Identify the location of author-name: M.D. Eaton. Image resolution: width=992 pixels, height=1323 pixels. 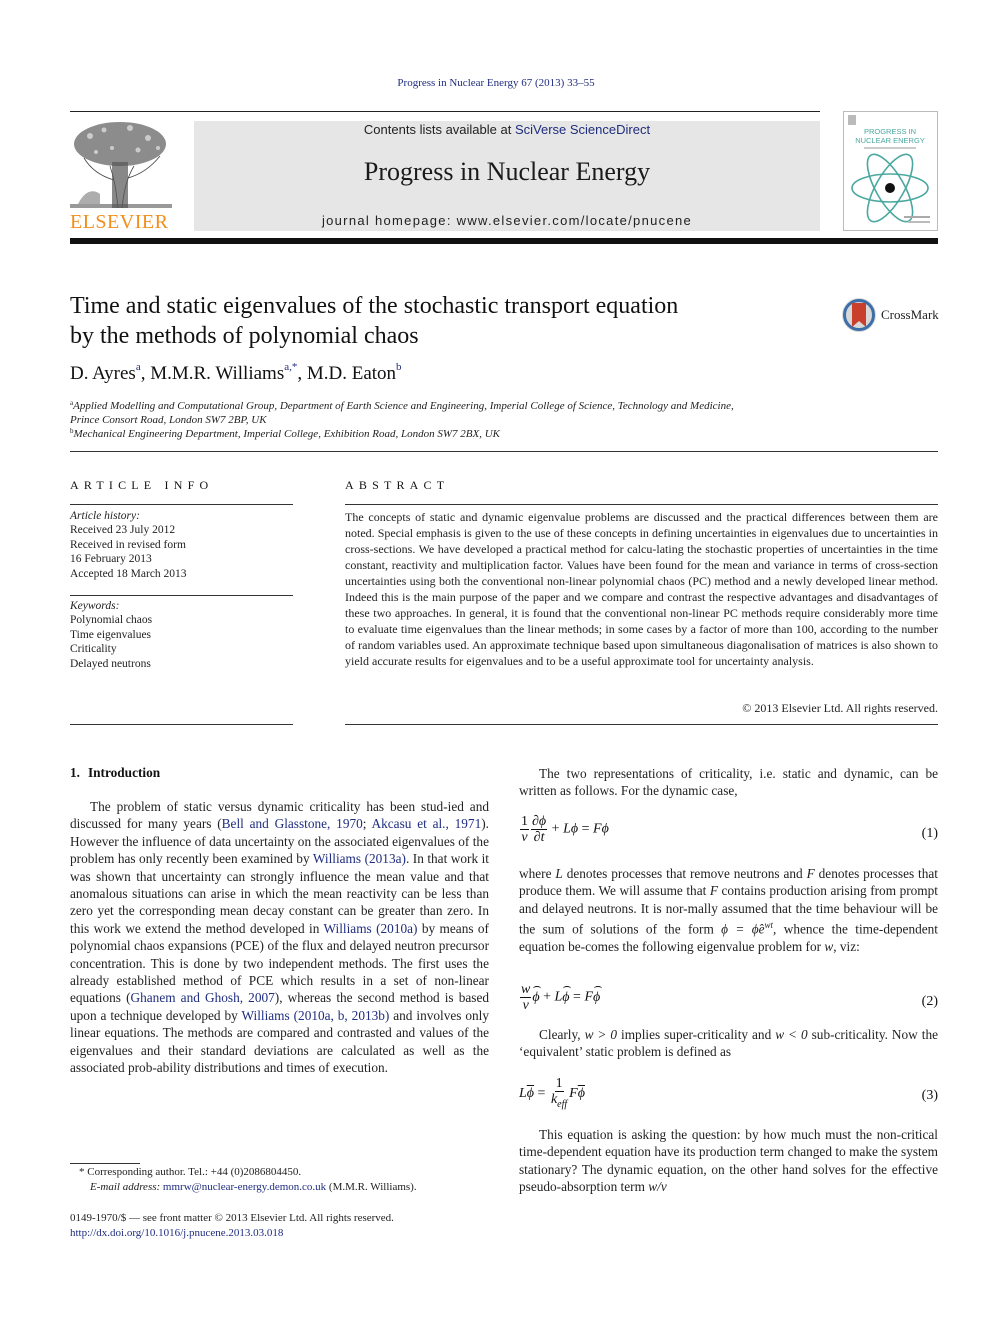
(351, 373).